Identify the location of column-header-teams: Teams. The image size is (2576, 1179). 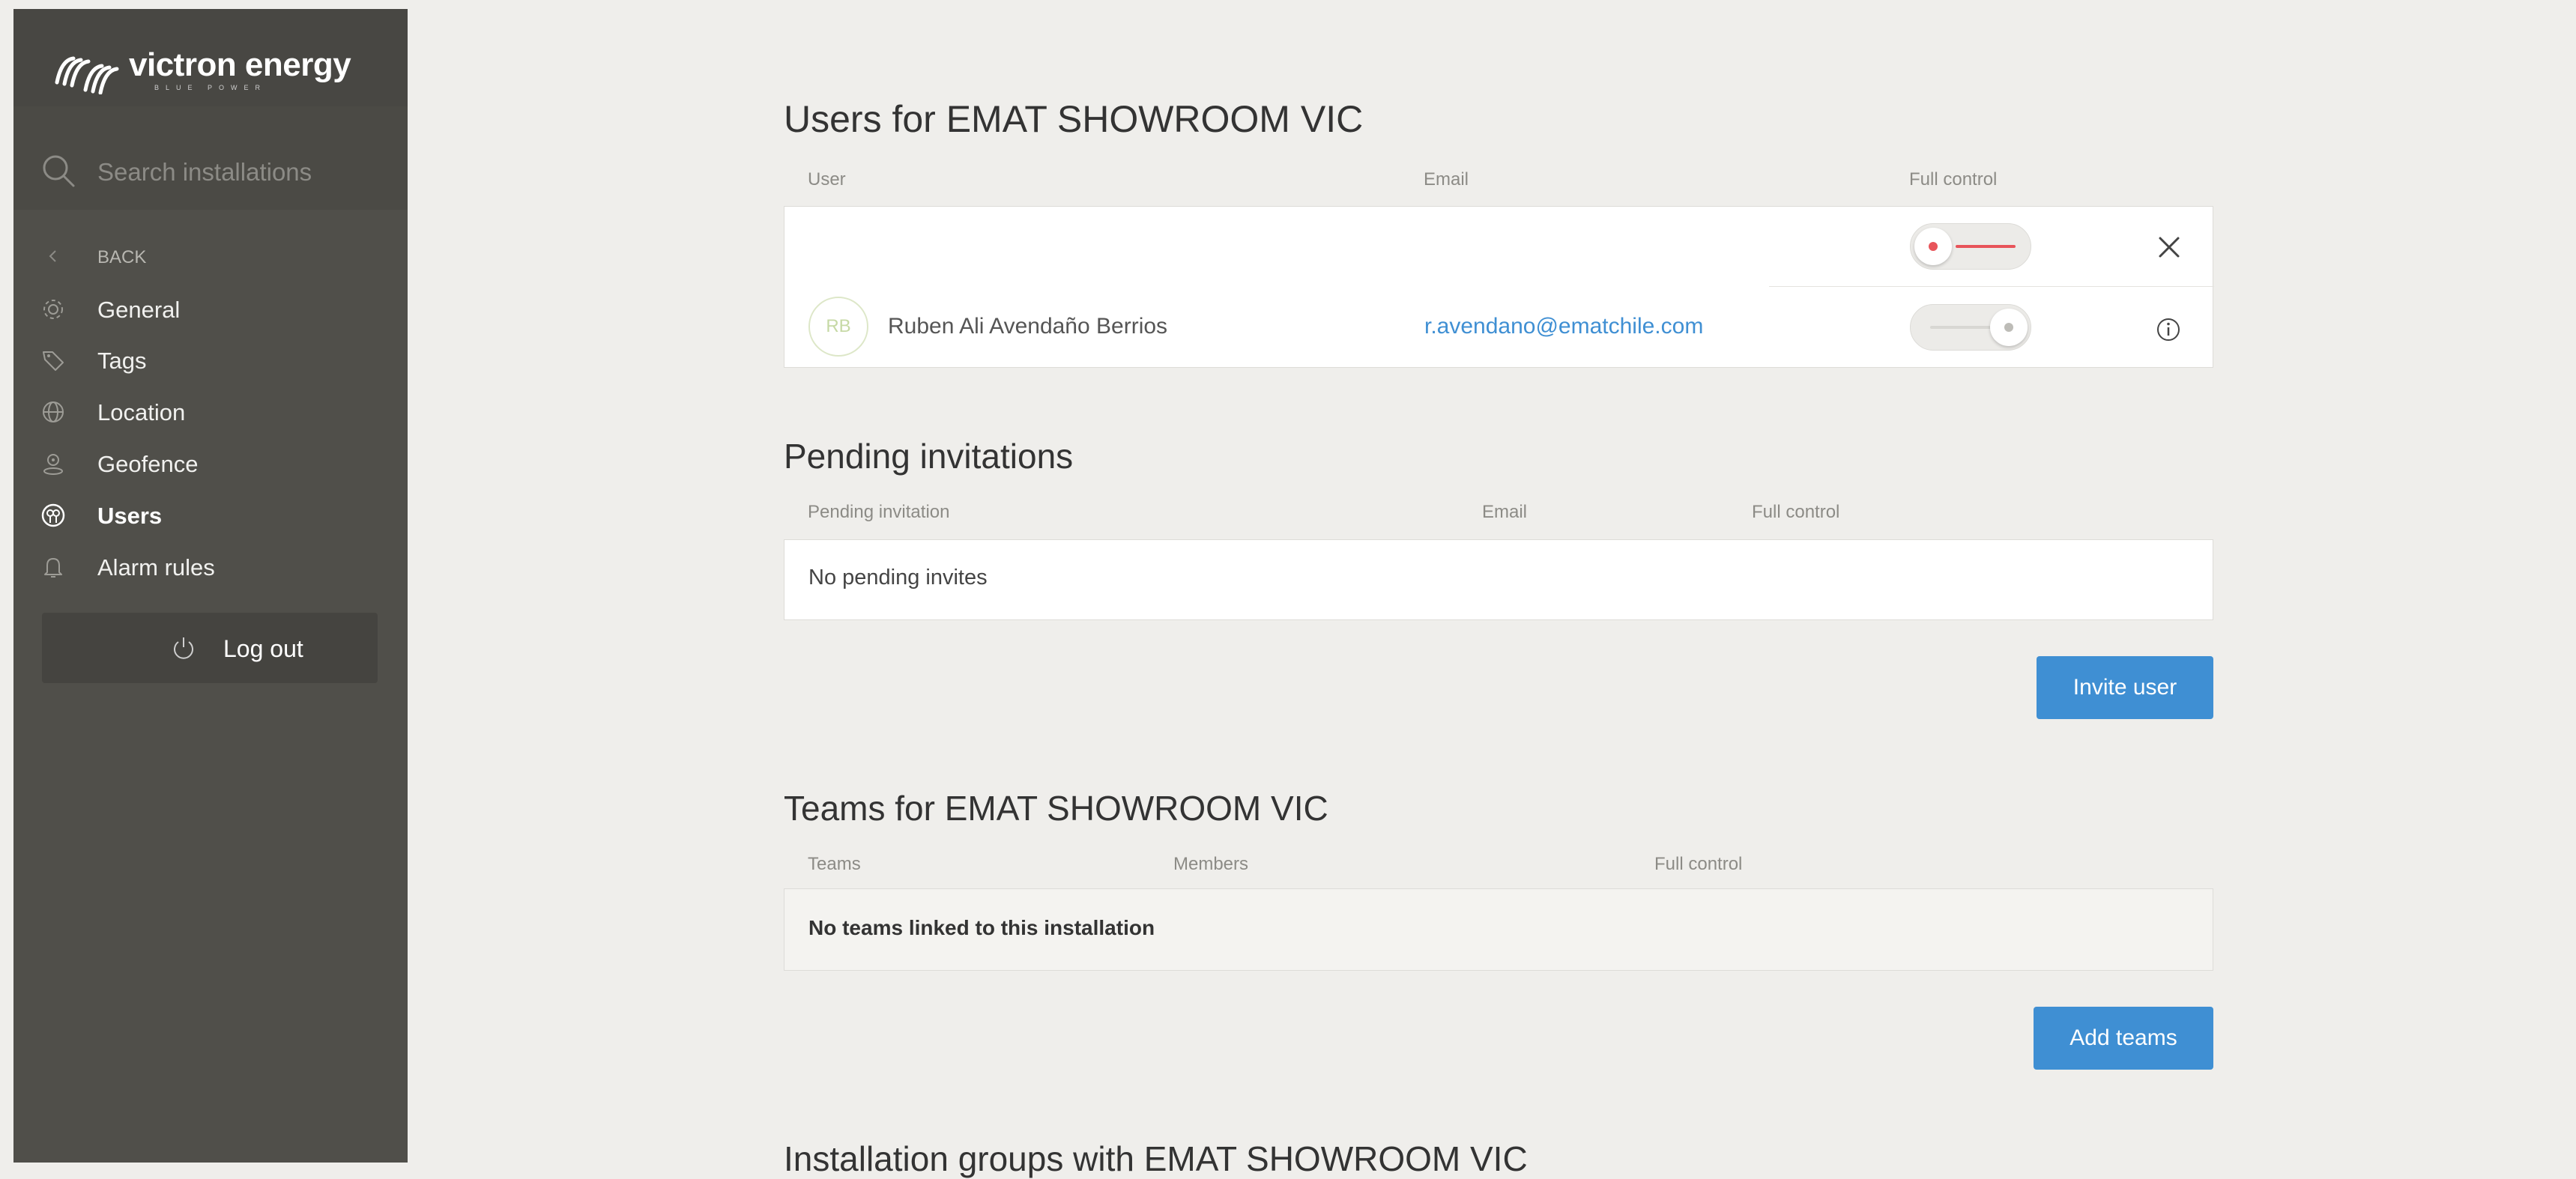
(834, 864).